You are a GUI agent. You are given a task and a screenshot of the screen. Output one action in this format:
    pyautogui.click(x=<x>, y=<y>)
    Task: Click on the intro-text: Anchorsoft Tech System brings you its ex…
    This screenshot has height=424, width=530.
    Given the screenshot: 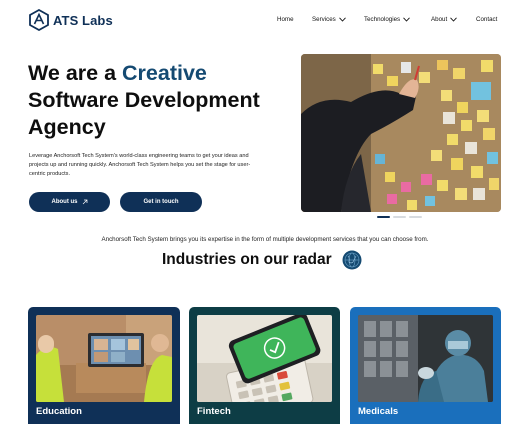 What is the action you would take?
    pyautogui.click(x=265, y=239)
    